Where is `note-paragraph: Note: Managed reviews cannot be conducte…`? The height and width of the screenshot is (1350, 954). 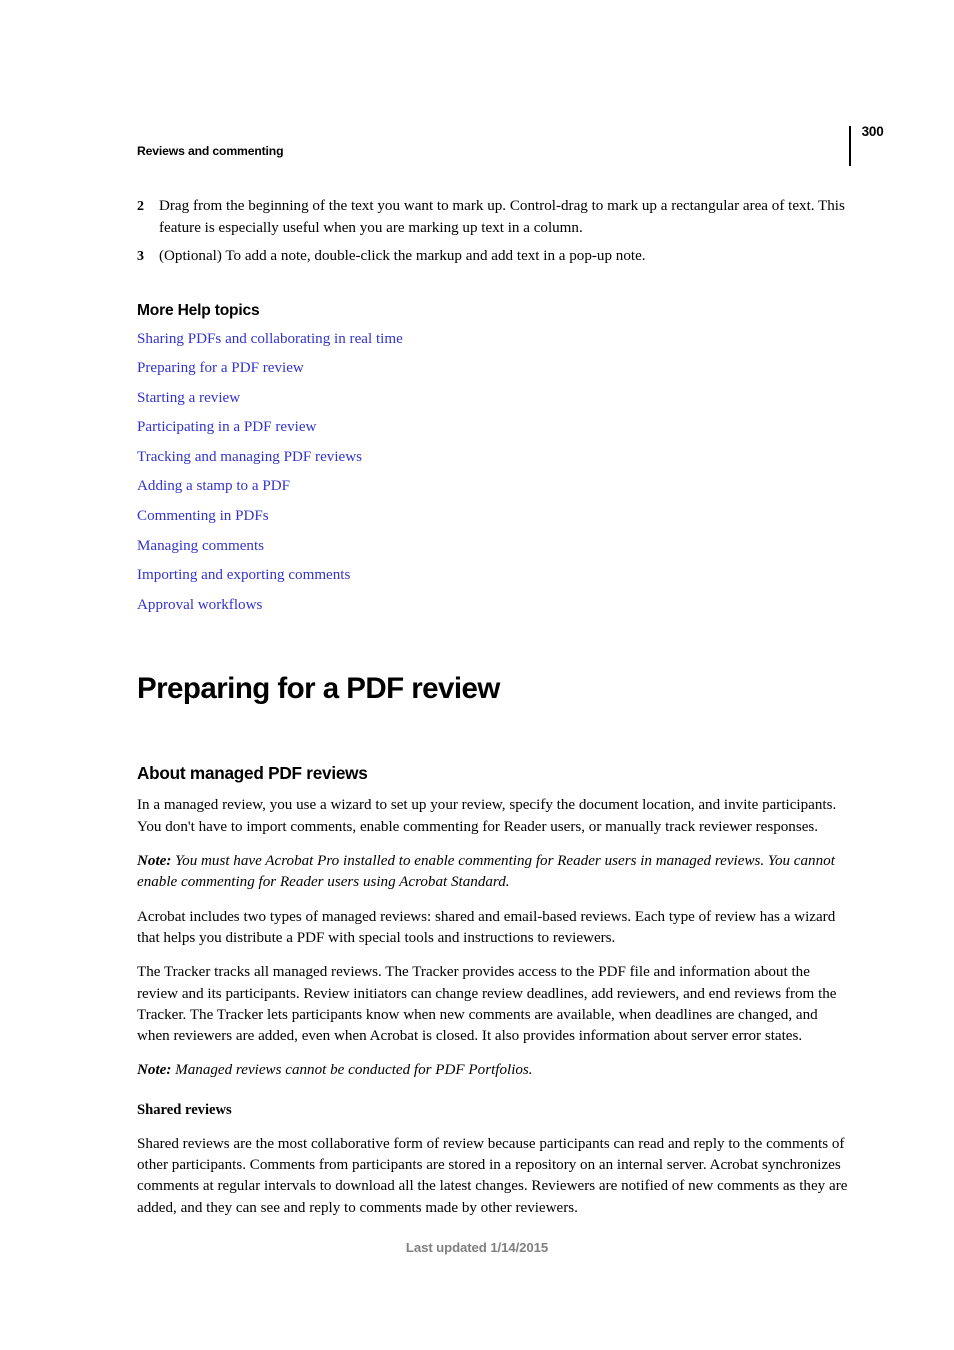 note-paragraph: Note: Managed reviews cannot be conducte… is located at coordinates (493, 1070).